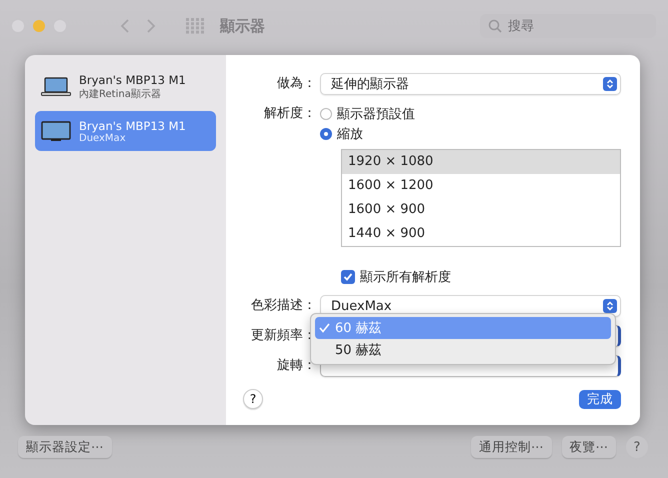 Image resolution: width=668 pixels, height=478 pixels. Describe the element at coordinates (470, 114) in the screenshot. I see `resolution-radio: 顯示器預設值` at that location.